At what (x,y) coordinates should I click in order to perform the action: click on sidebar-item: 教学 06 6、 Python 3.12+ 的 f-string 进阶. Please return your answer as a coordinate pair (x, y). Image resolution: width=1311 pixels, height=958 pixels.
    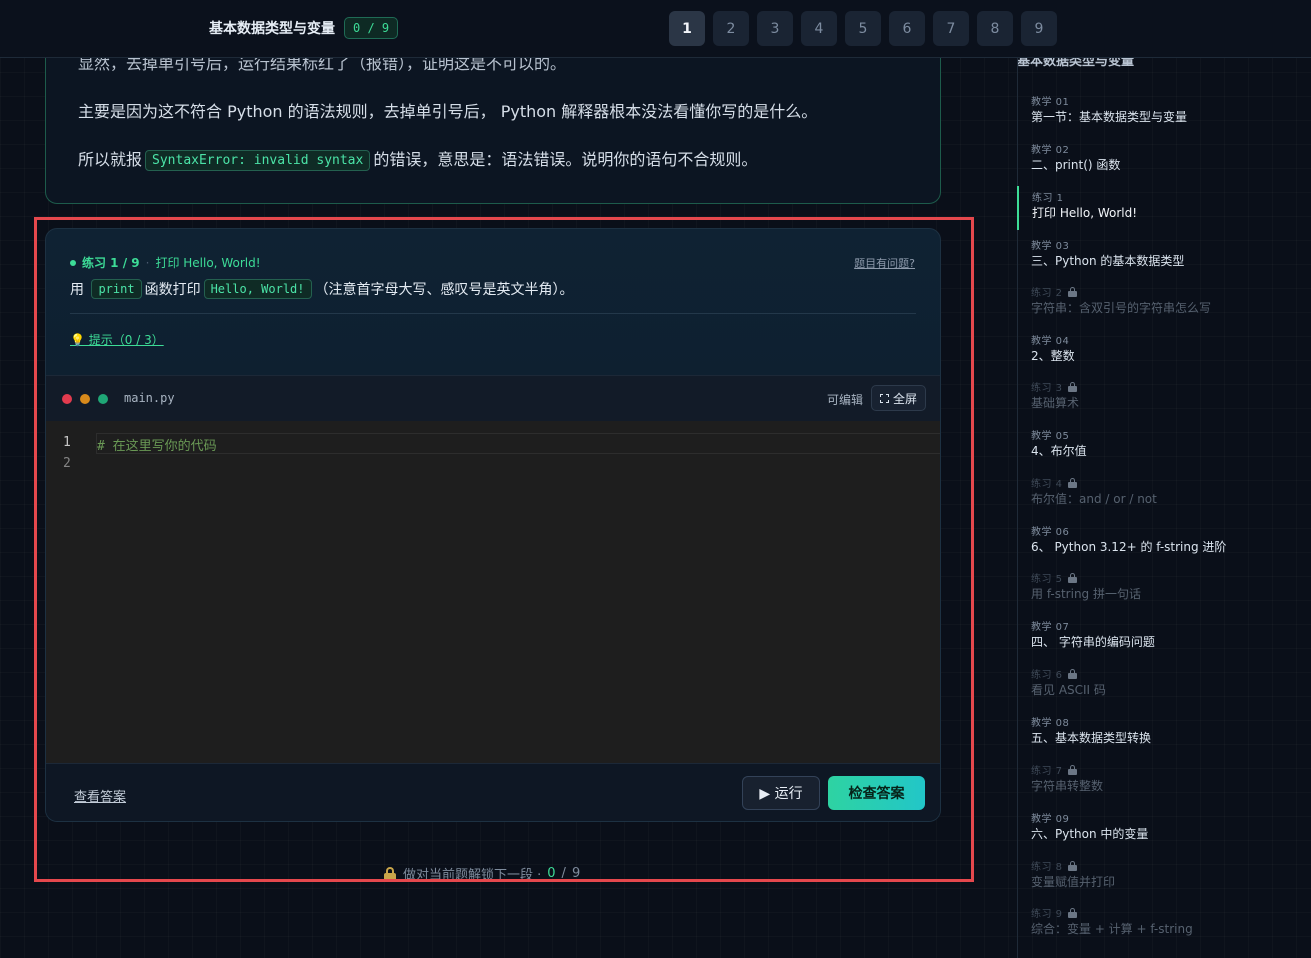
    Looking at the image, I should click on (1164, 542).